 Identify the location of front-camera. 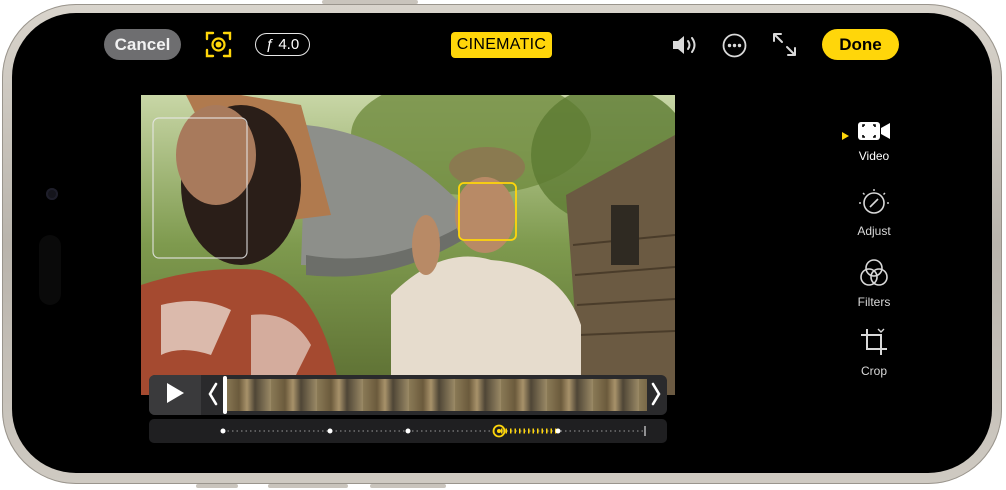
(52, 194).